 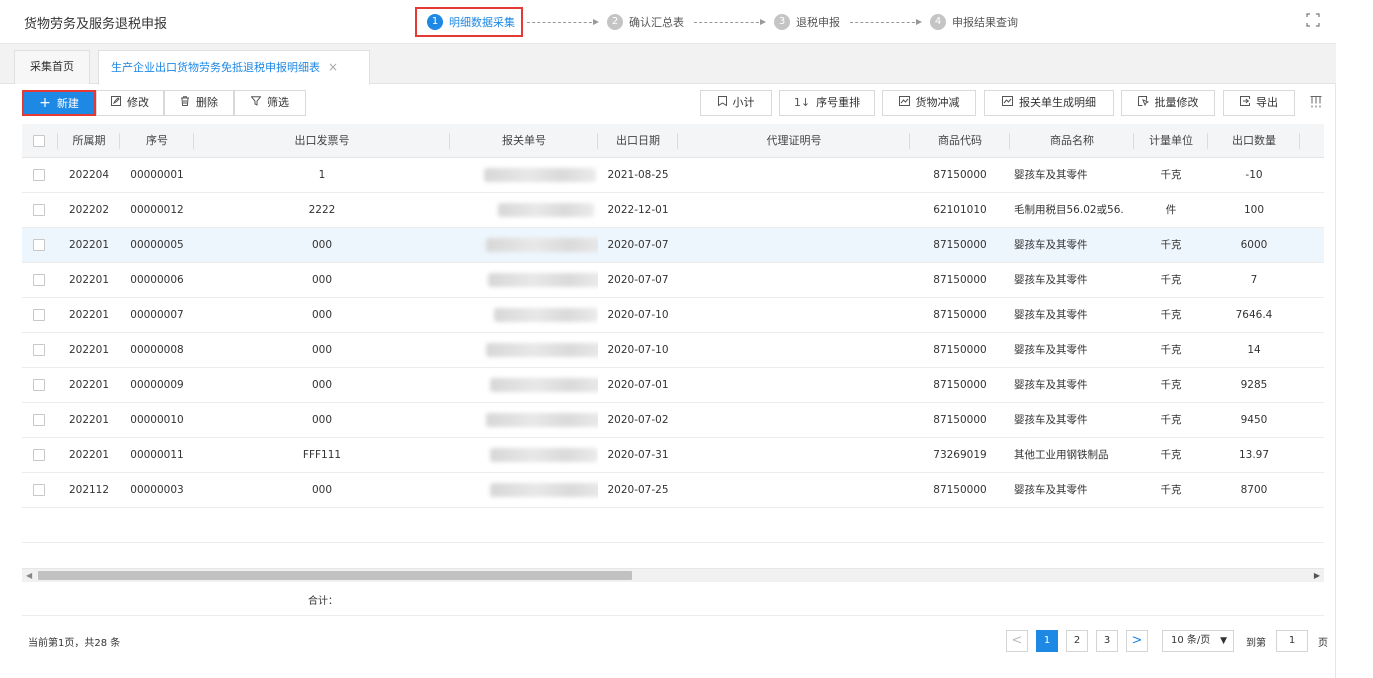 What do you see at coordinates (524, 141) in the screenshot?
I see `header-customs: 报关单号` at bounding box center [524, 141].